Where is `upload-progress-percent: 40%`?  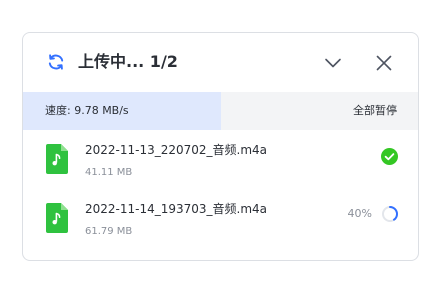
upload-progress-percent: 40% is located at coordinates (359, 213).